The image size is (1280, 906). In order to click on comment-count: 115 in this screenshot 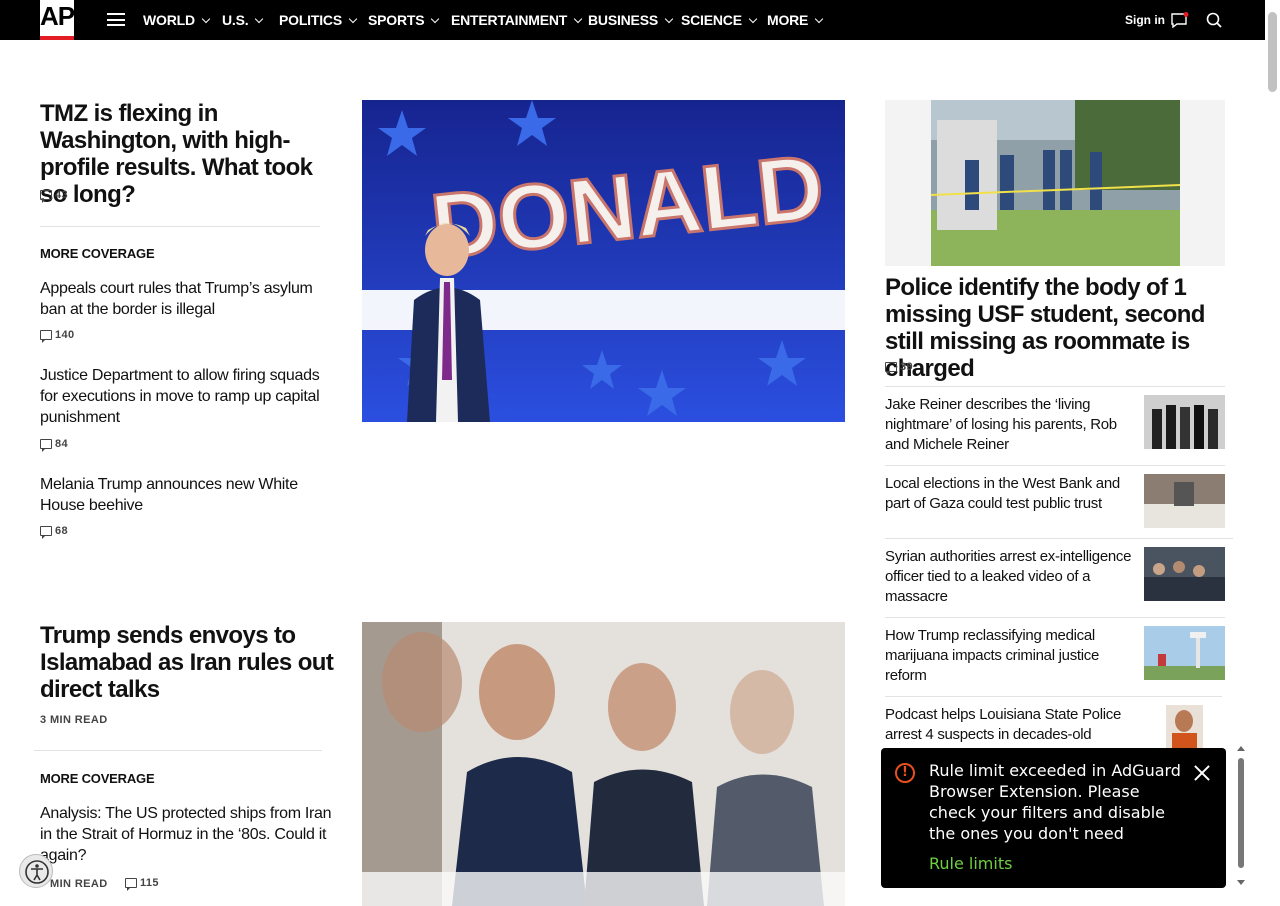, I will do `click(142, 883)`.